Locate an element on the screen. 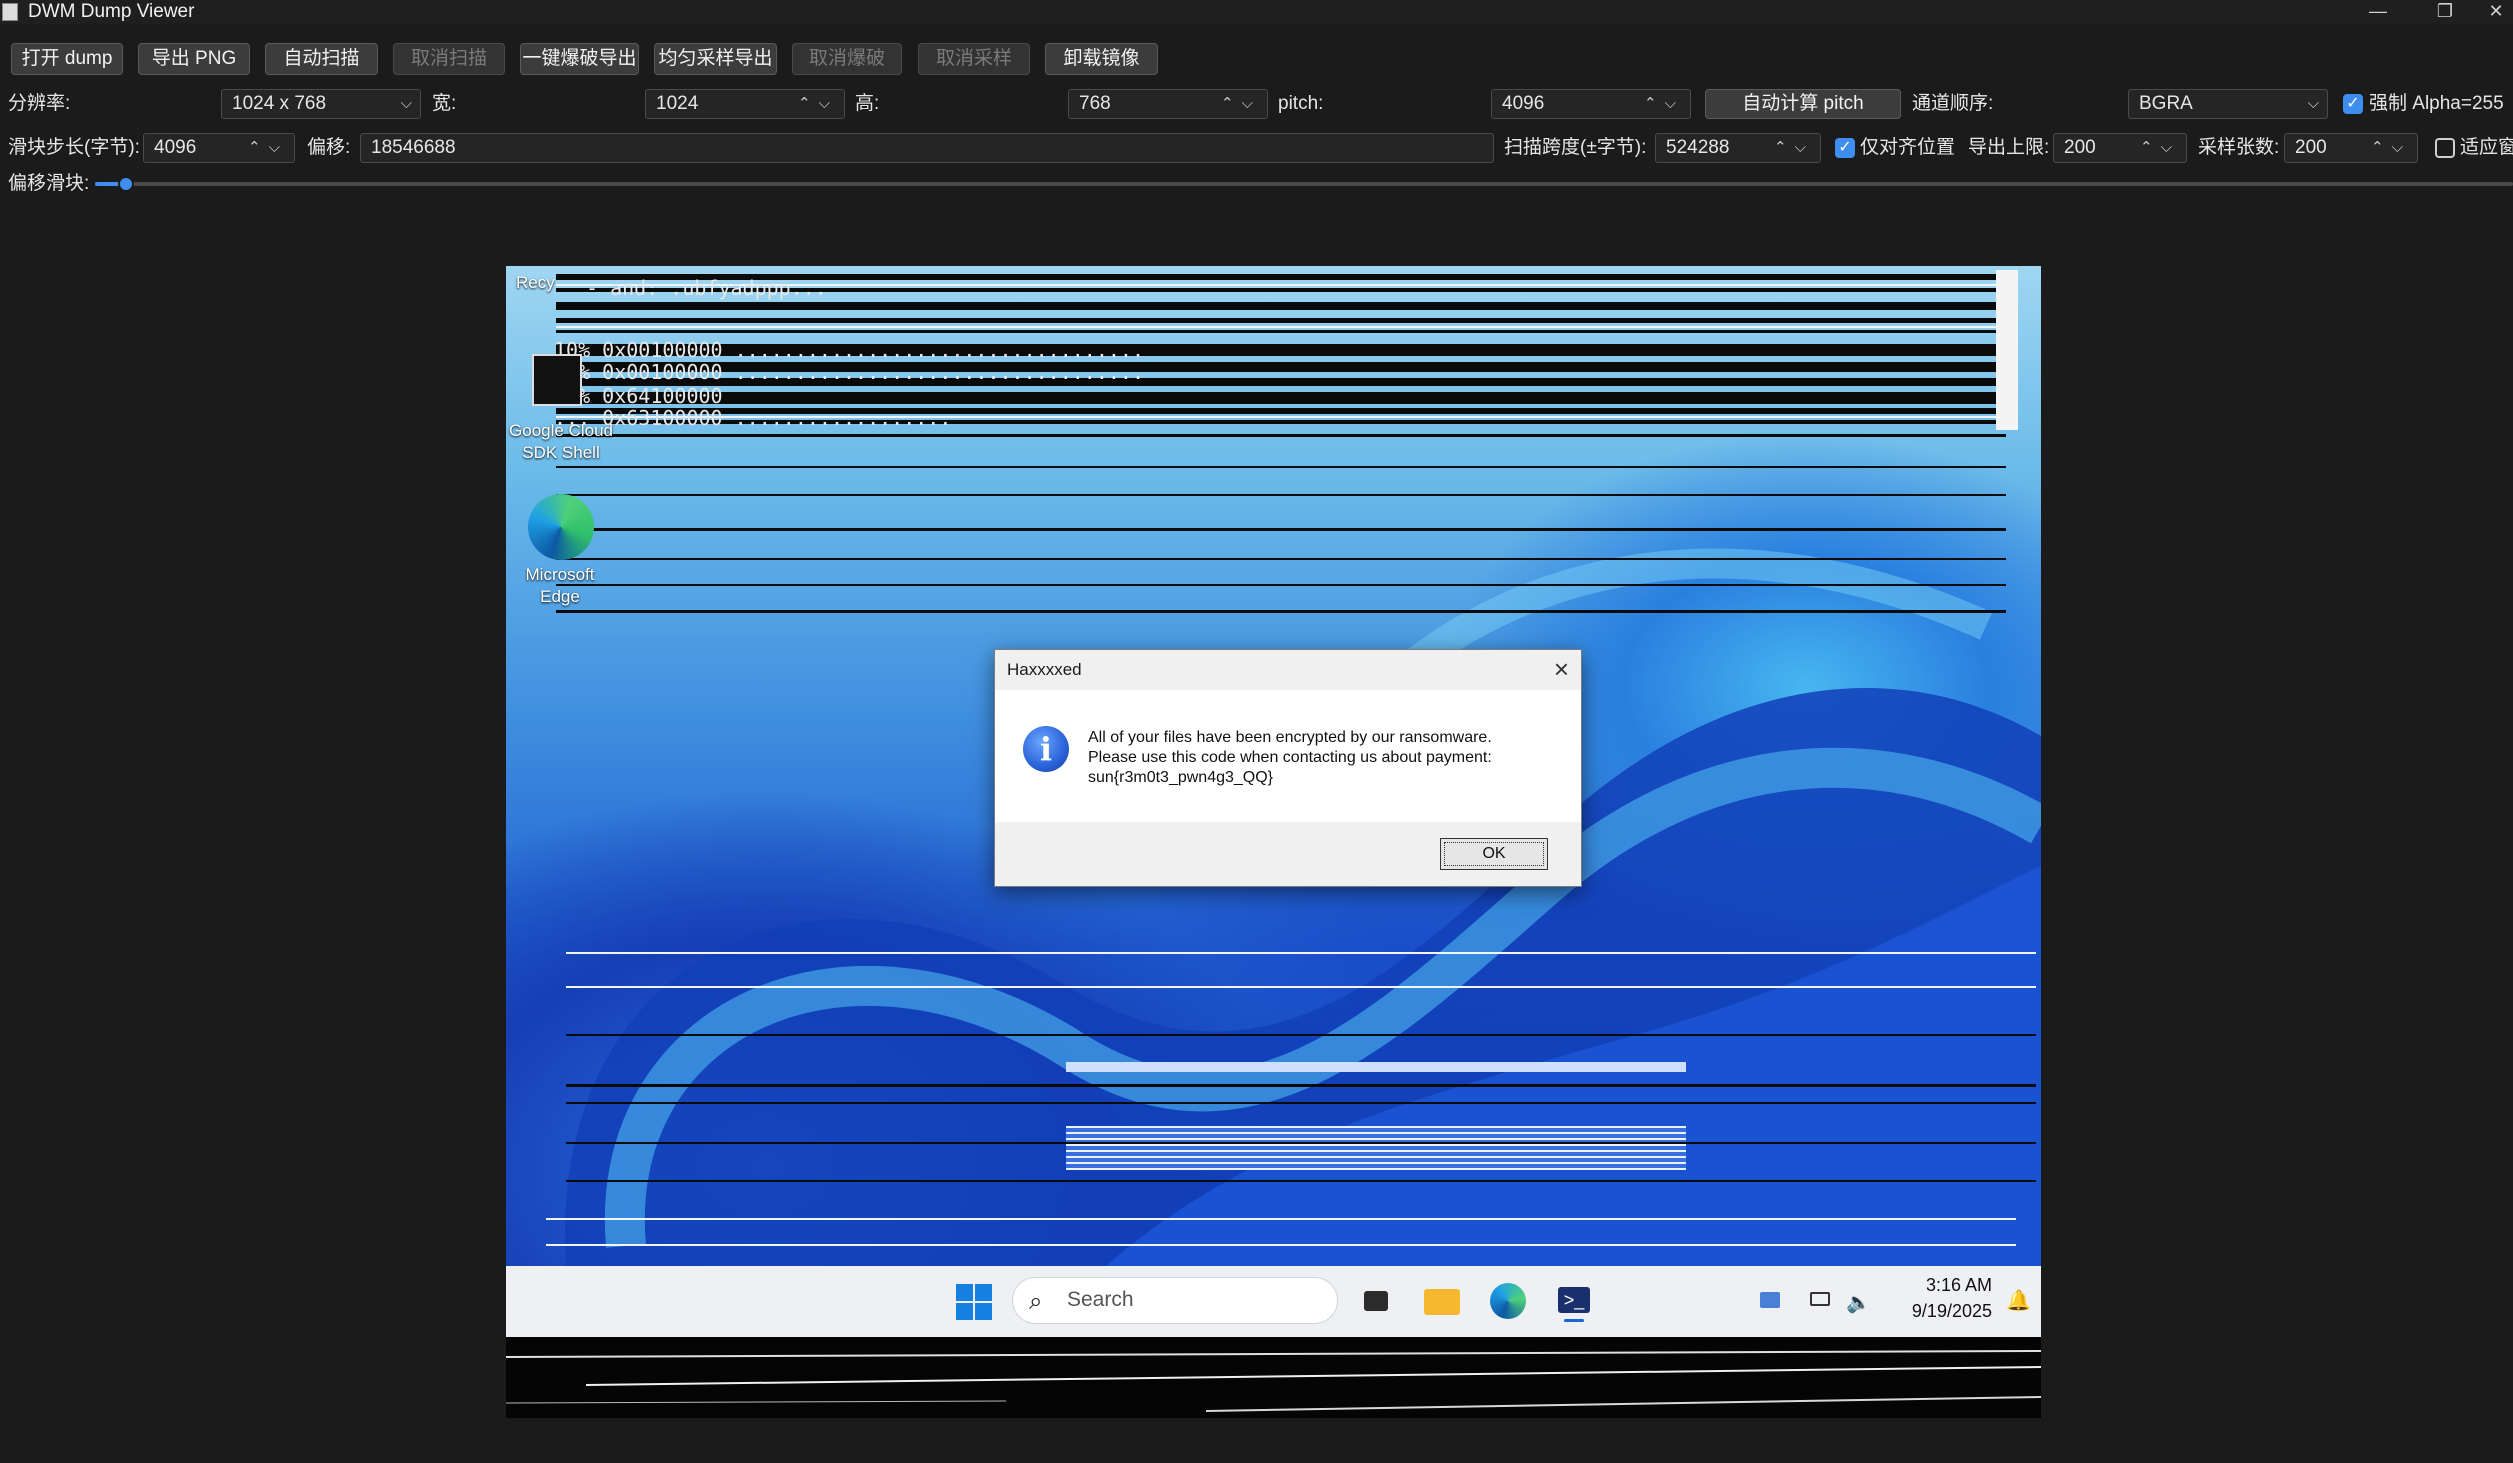 Image resolution: width=2513 pixels, height=1463 pixels. notification-bell-icon: 🔔 is located at coordinates (2017, 1301).